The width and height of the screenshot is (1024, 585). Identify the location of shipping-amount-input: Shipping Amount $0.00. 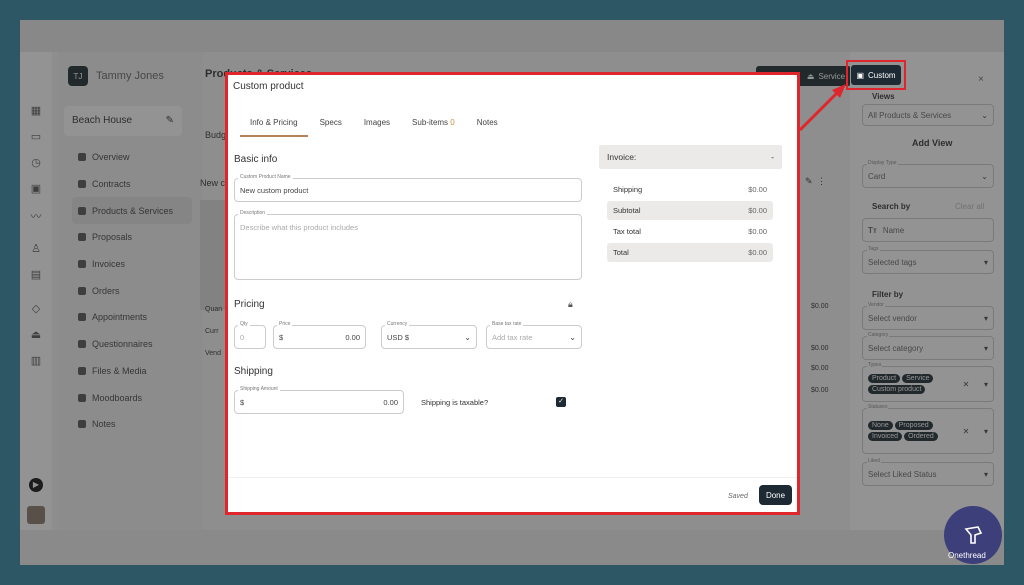
(319, 400).